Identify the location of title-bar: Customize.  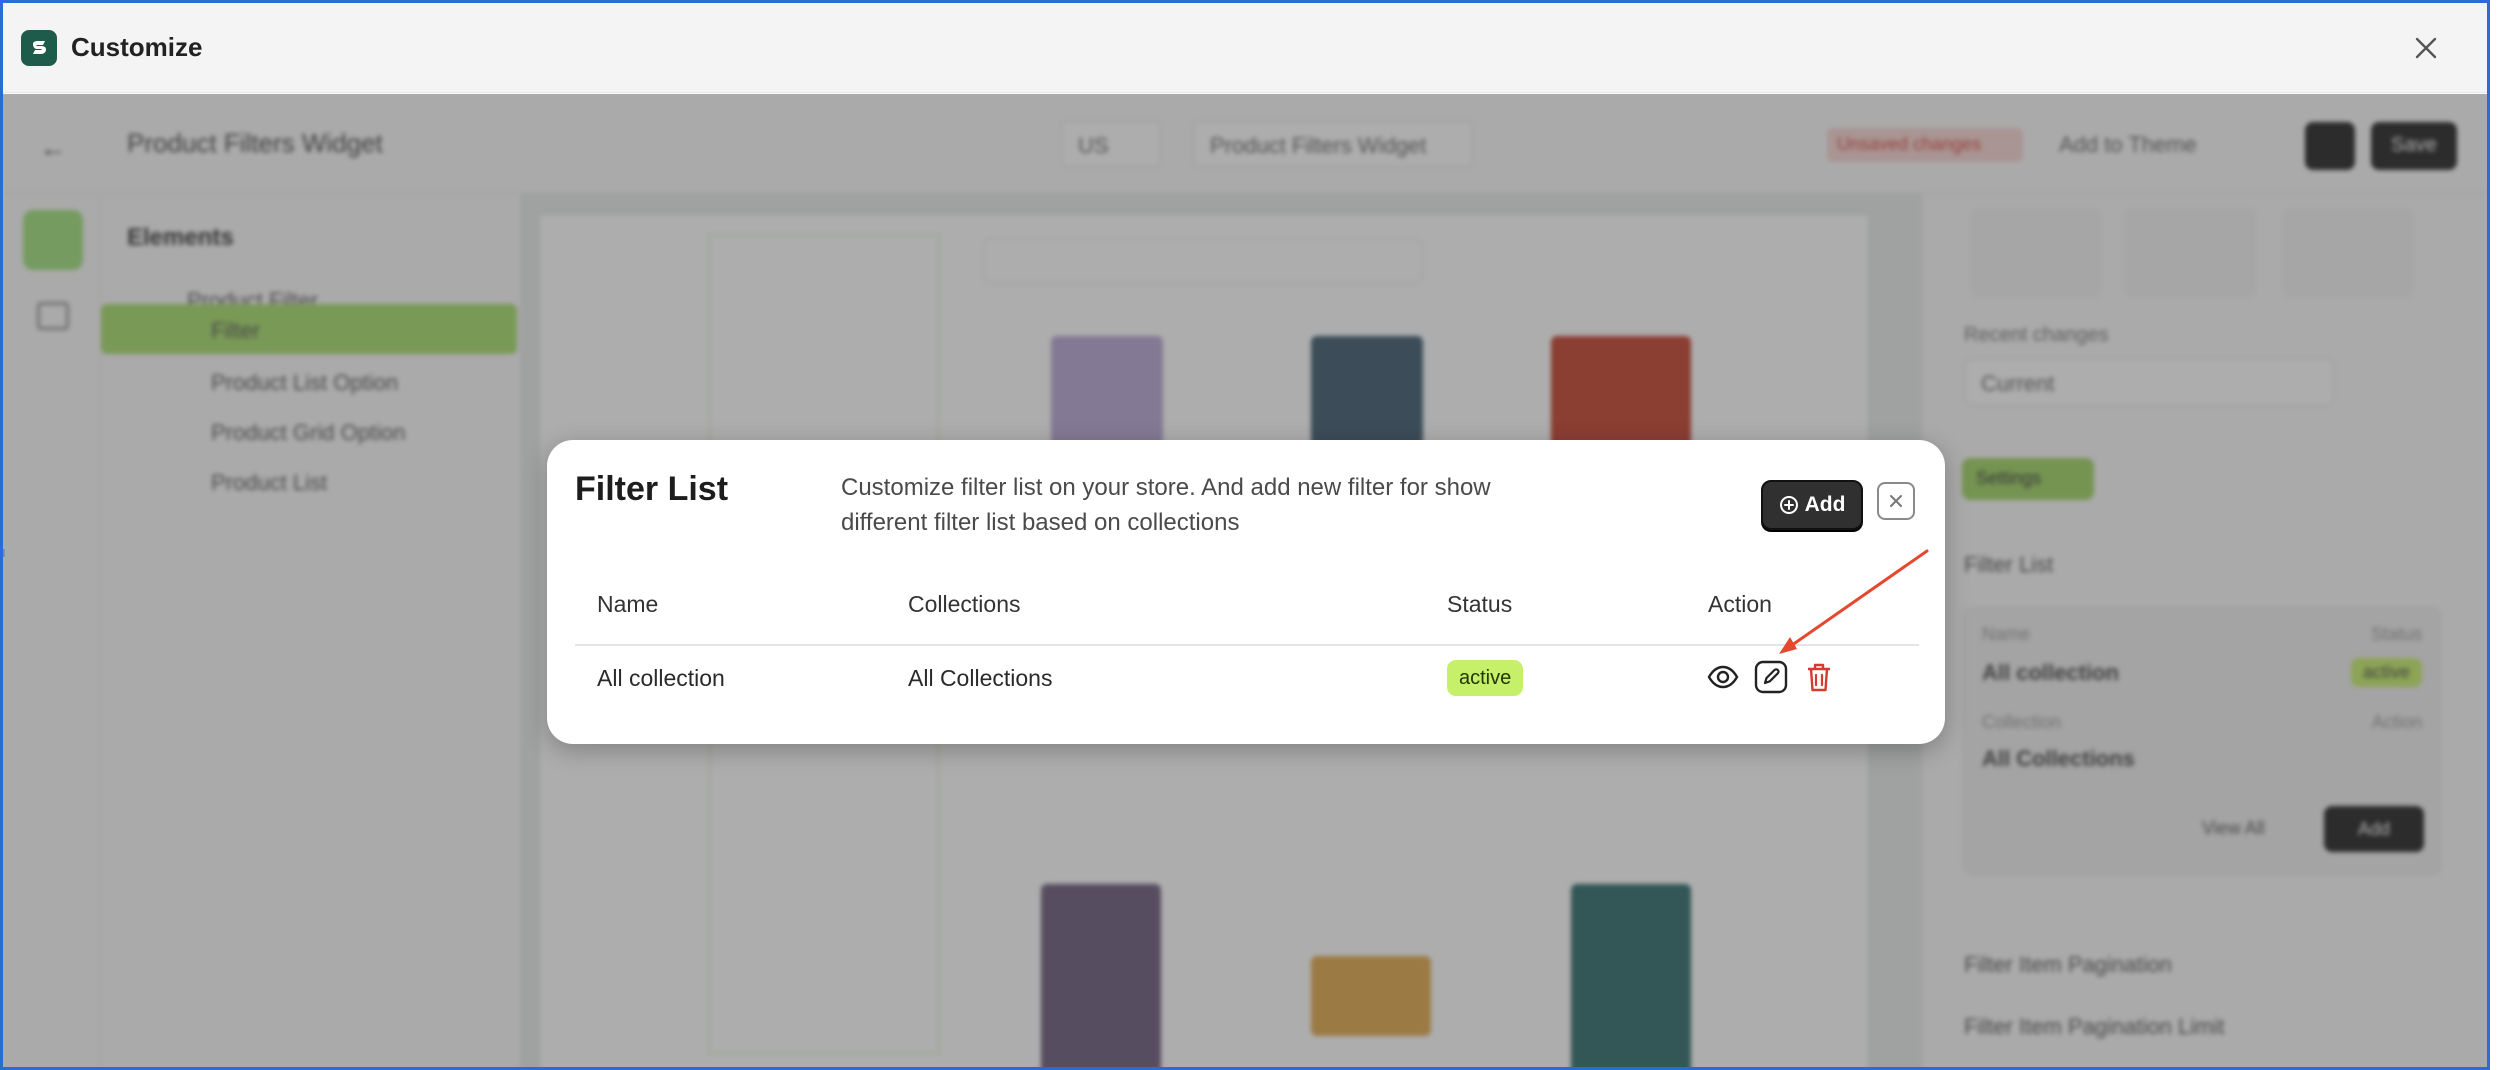
(1245, 48).